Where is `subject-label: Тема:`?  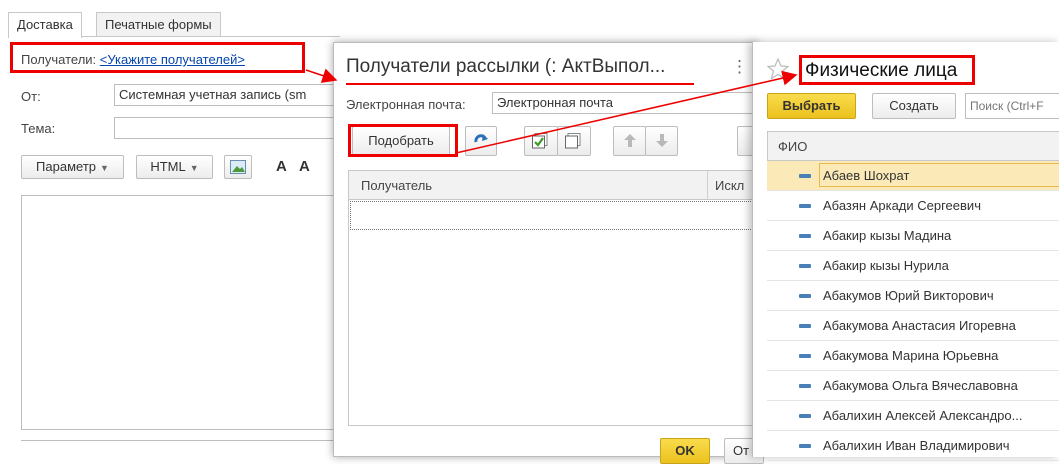 subject-label: Тема: is located at coordinates (38, 128).